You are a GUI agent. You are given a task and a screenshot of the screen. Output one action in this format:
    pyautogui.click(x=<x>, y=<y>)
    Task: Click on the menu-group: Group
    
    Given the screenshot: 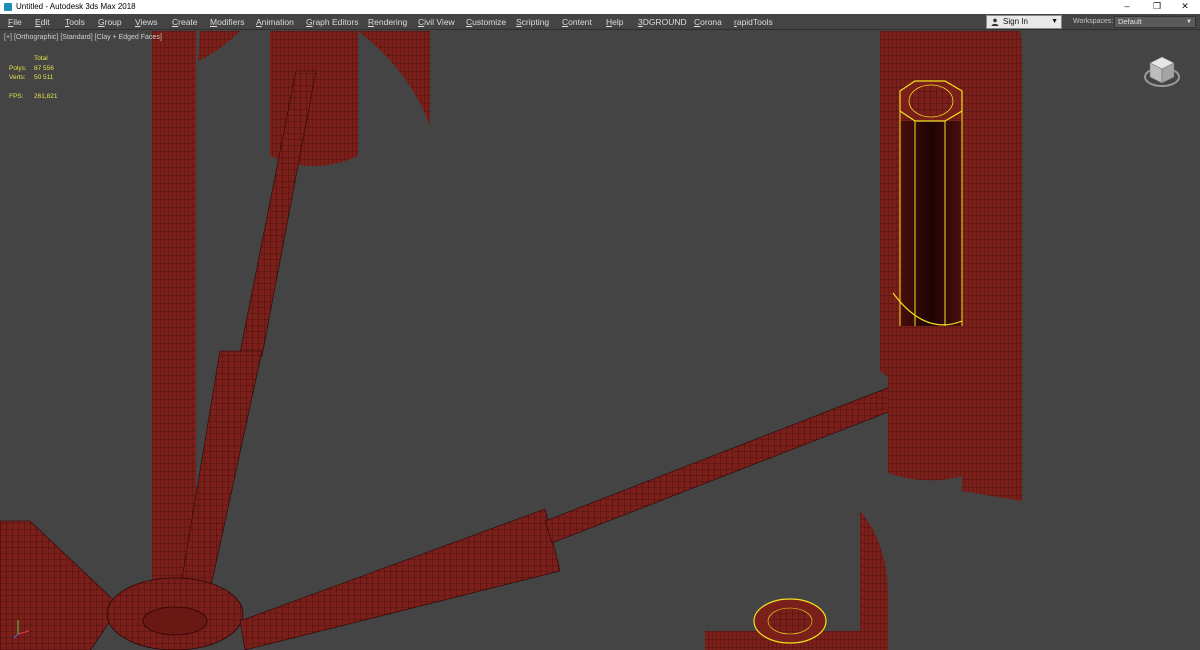 What is the action you would take?
    pyautogui.click(x=110, y=22)
    